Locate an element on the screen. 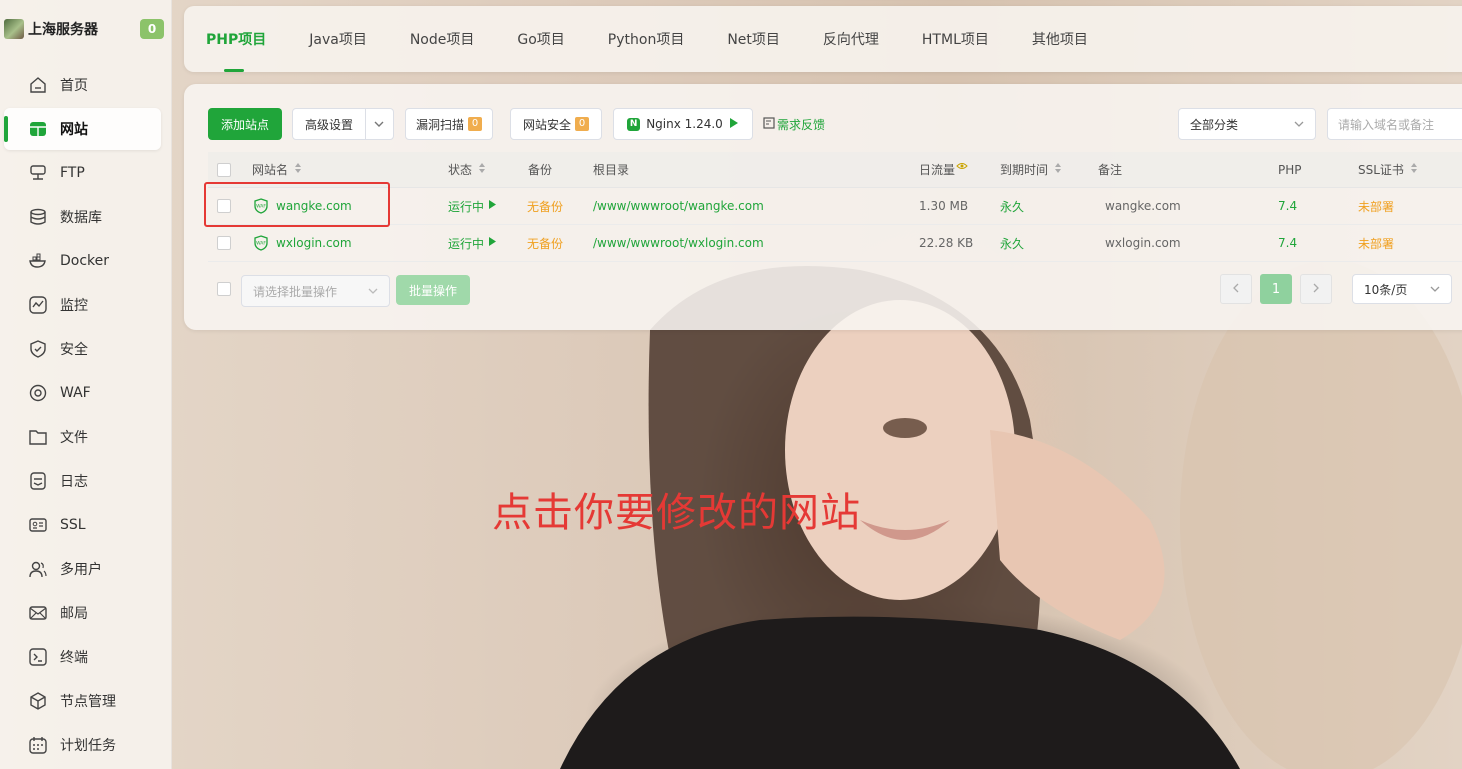 The image size is (1462, 769). sidebar-item-label: SSL is located at coordinates (73, 525).